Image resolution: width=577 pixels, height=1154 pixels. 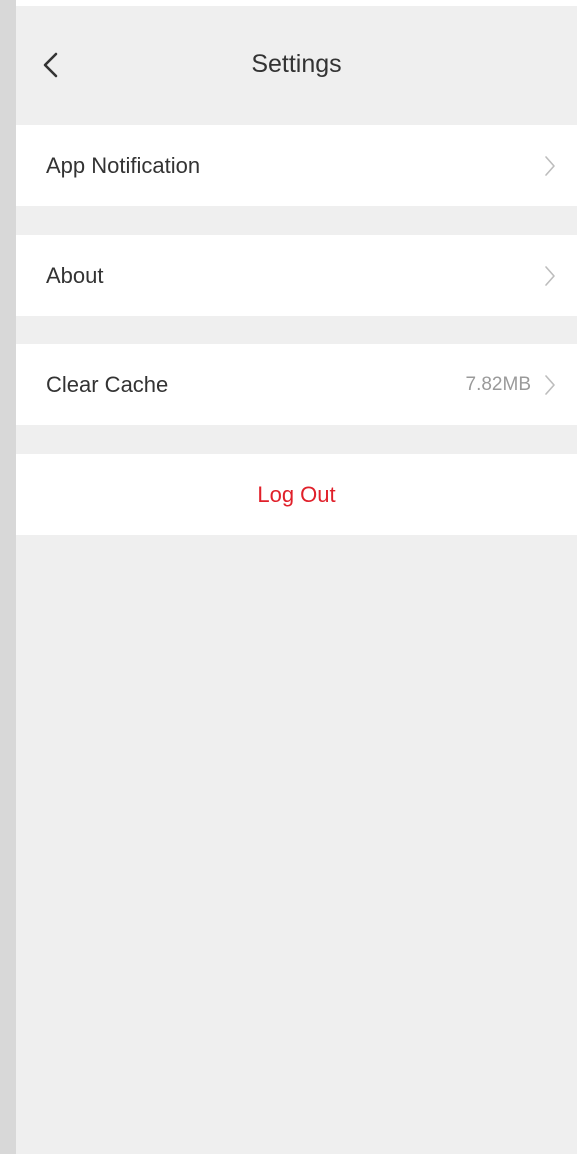 What do you see at coordinates (296, 384) in the screenshot?
I see `menu-item-clear-cache: Clear Cache 7.82MB` at bounding box center [296, 384].